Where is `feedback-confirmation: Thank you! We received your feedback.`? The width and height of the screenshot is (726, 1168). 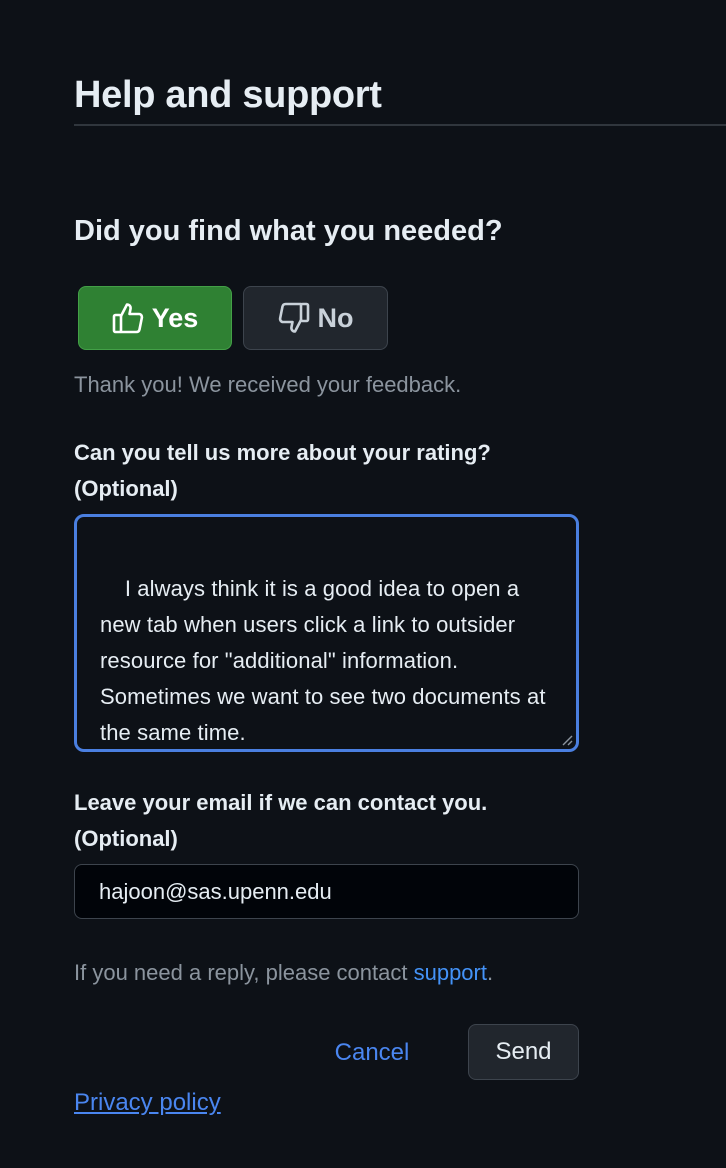
feedback-confirmation: Thank you! We received your feedback. is located at coordinates (268, 384).